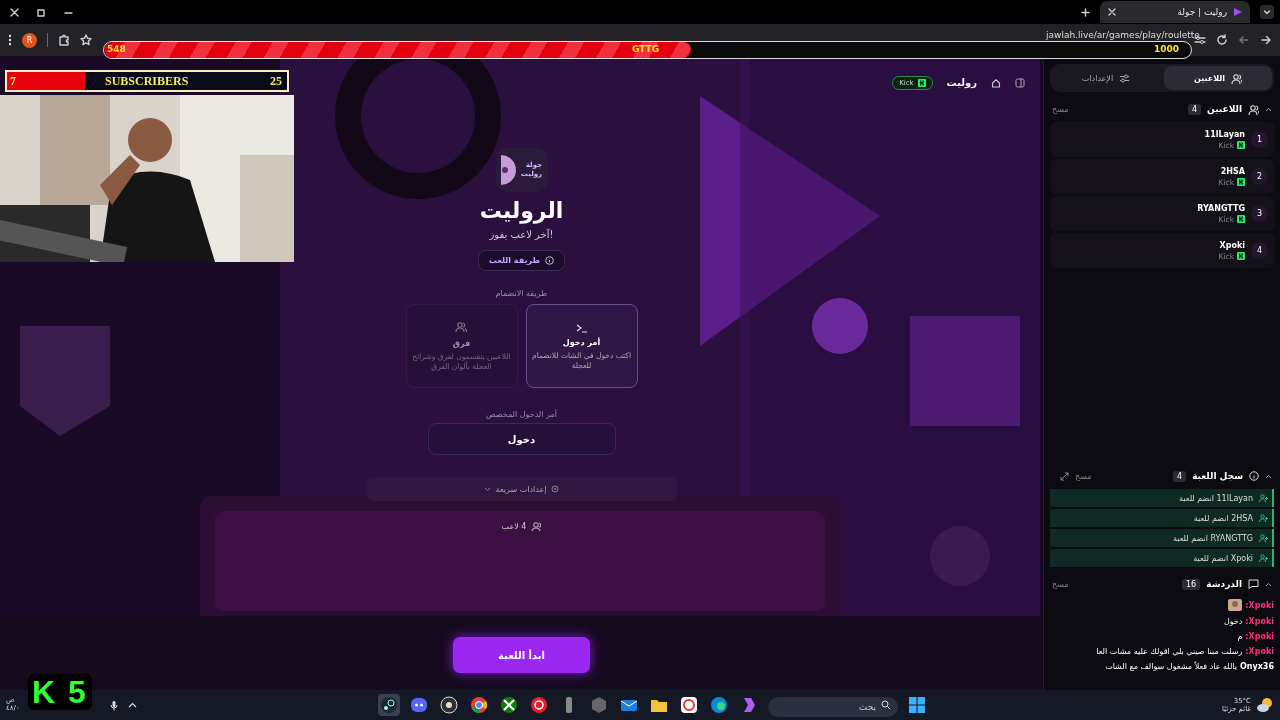 Image resolution: width=1280 pixels, height=720 pixels. I want to click on menu-icon, so click(10, 40).